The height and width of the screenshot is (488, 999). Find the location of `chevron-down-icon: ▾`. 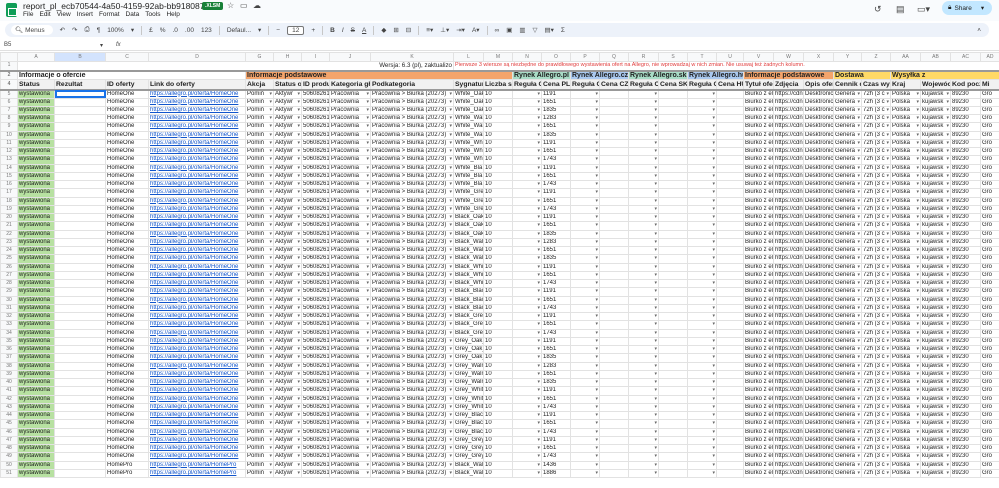

chevron-down-icon: ▾ is located at coordinates (259, 30).